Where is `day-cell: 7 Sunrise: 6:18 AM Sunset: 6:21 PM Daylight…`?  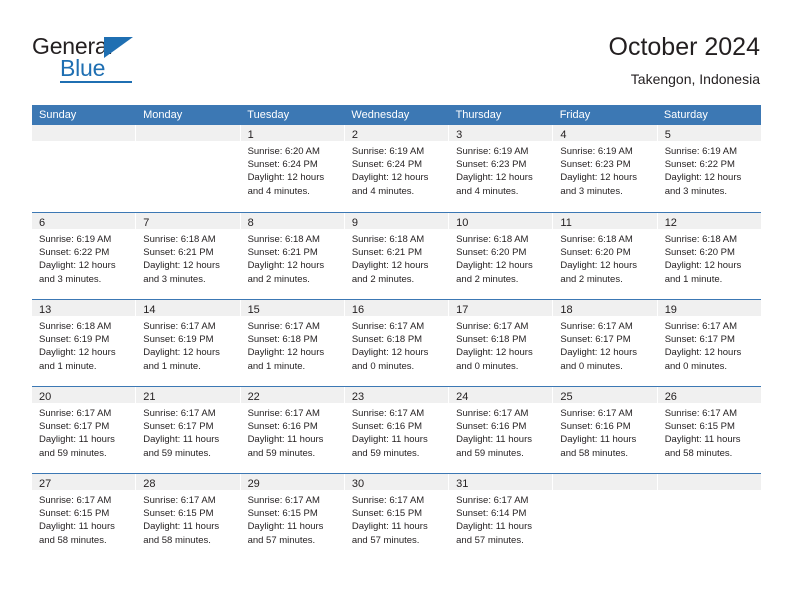
day-cell: 7 Sunrise: 6:18 AM Sunset: 6:21 PM Daylight… is located at coordinates (188, 256).